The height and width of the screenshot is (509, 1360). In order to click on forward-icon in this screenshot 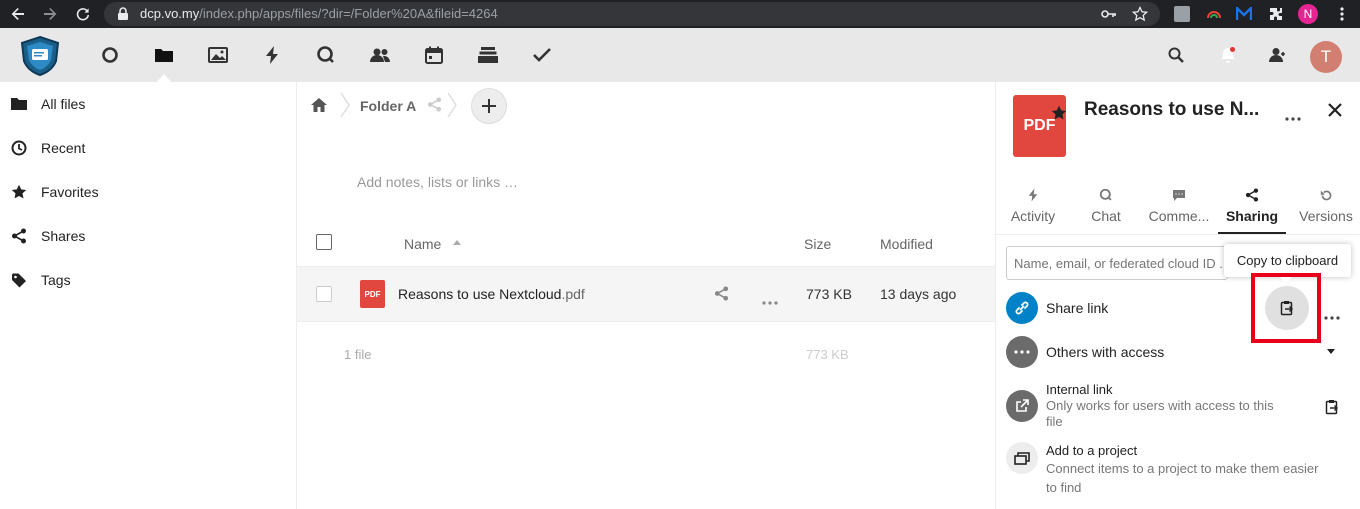, I will do `click(50, 14)`.